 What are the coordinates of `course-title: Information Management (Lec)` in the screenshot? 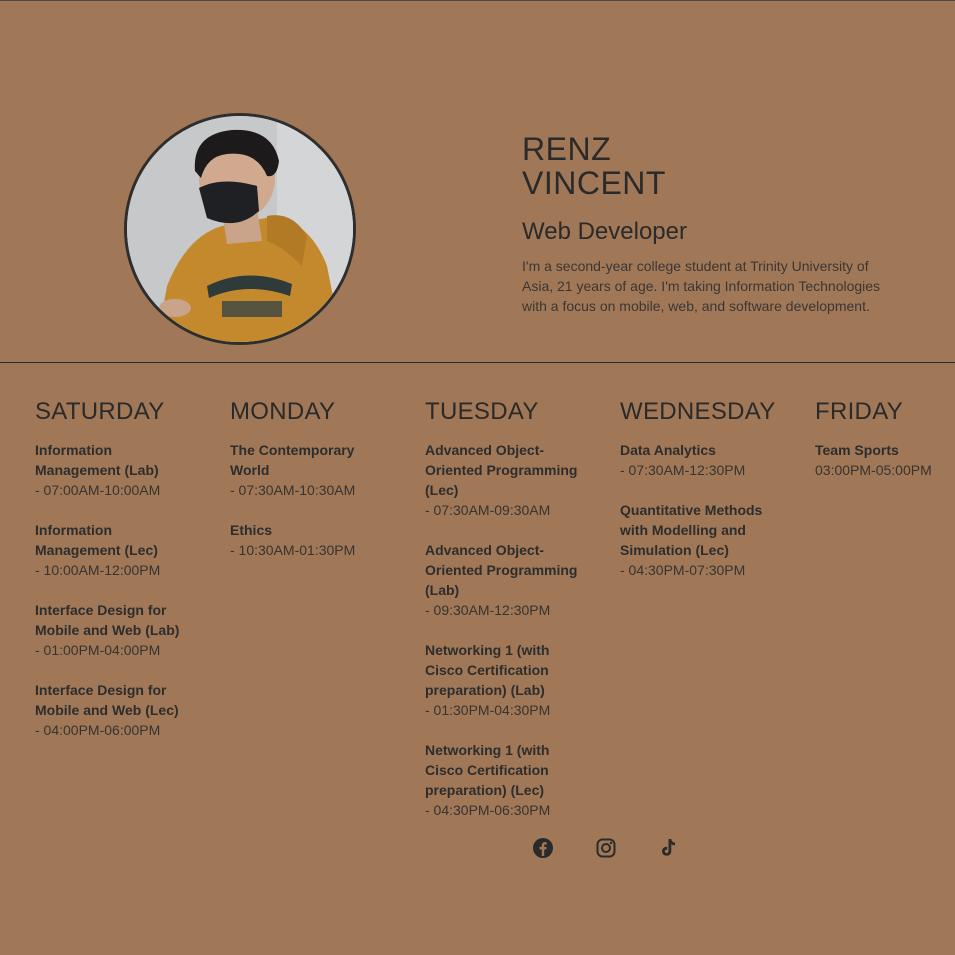 It's located at (96, 540).